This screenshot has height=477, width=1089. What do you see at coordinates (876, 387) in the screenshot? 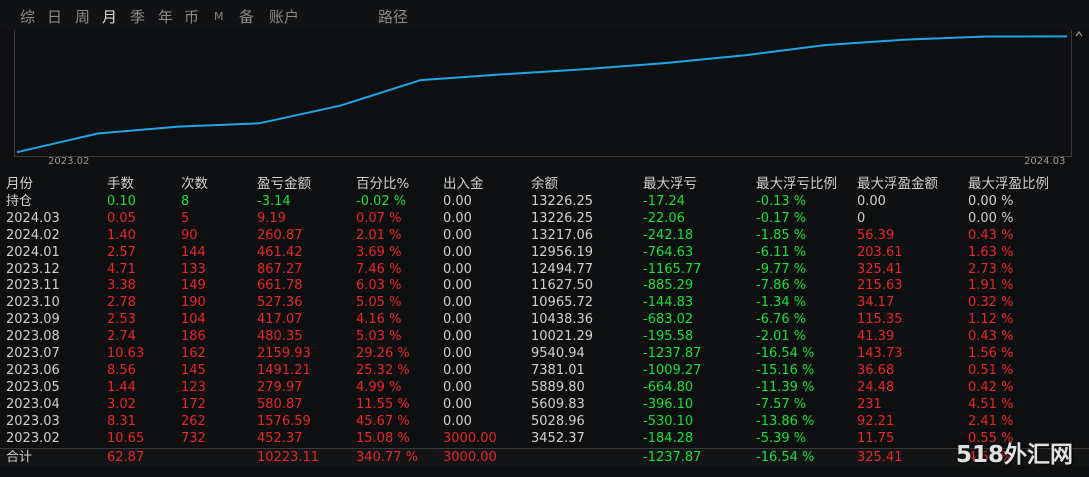
I see `cell-max-gain: 24.48` at bounding box center [876, 387].